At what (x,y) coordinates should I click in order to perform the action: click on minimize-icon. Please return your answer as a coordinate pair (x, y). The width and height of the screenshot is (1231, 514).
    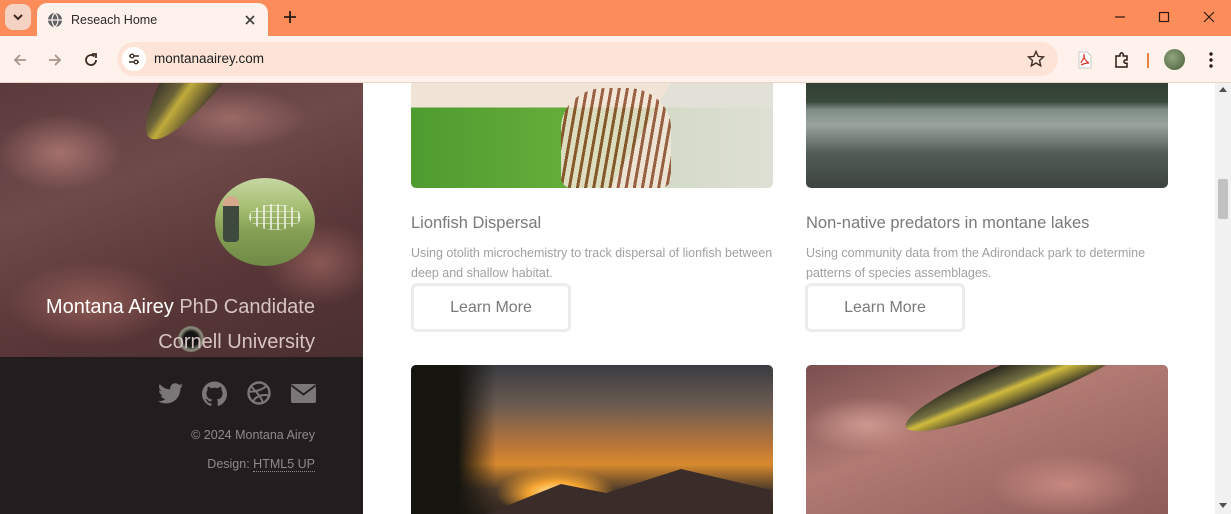
    Looking at the image, I should click on (1120, 17).